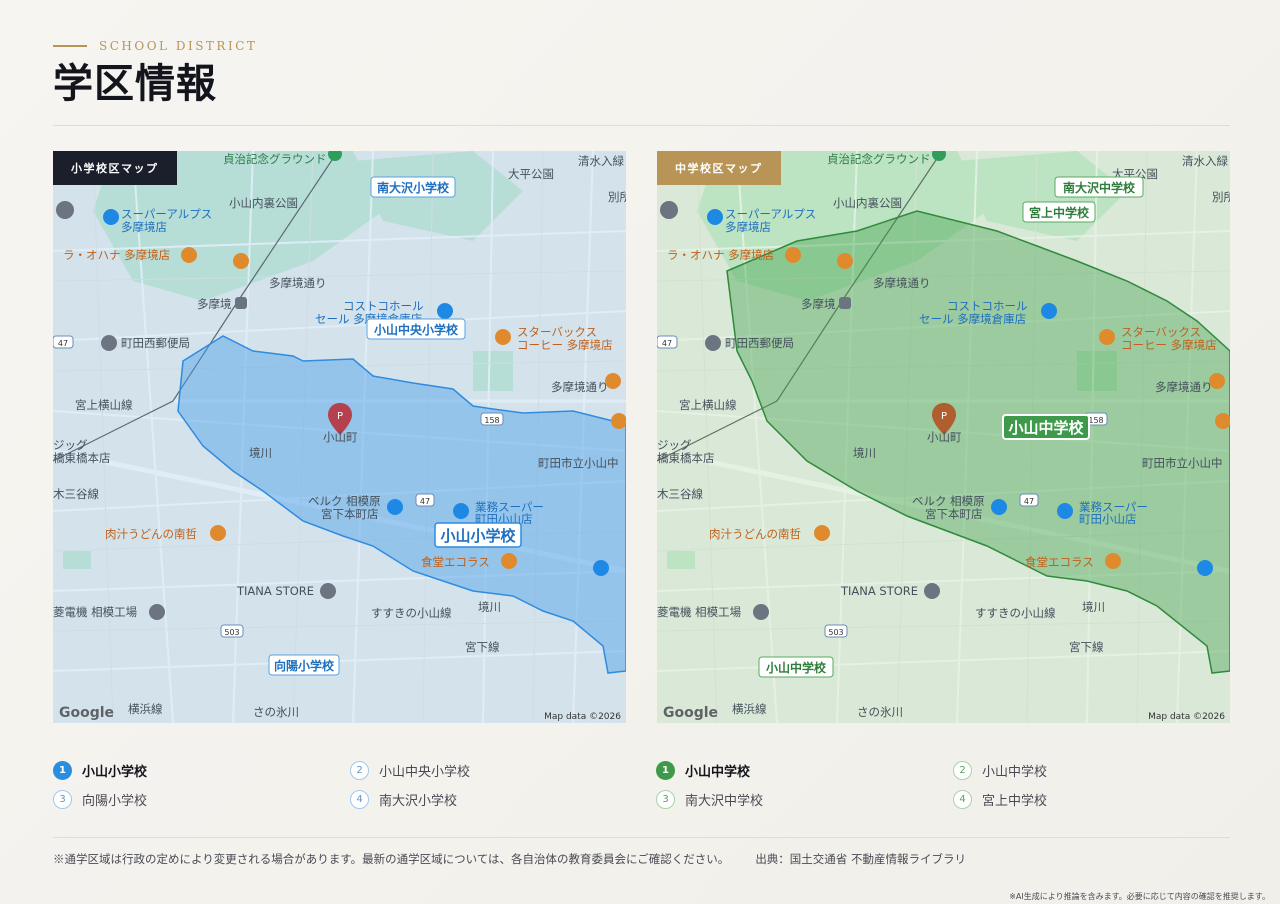 Image resolution: width=1280 pixels, height=904 pixels. I want to click on svg-text: スターバックス, so click(1161, 332).